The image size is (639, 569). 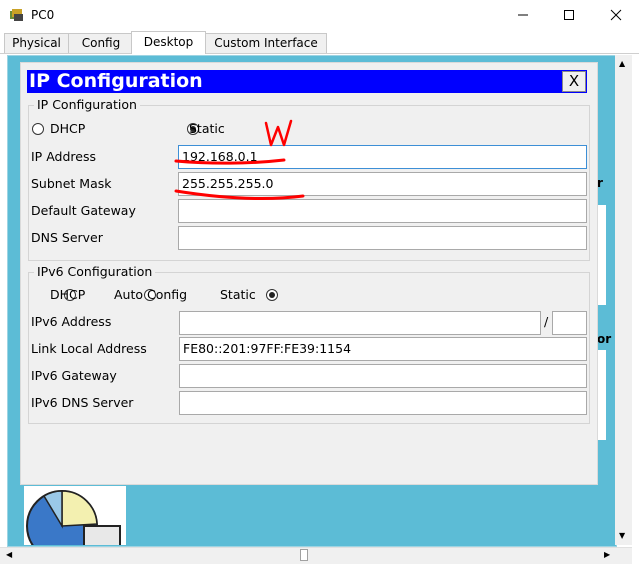 What do you see at coordinates (383, 349) in the screenshot?
I see `link-local-address-input: FE80::201:97FF:FE39:1154` at bounding box center [383, 349].